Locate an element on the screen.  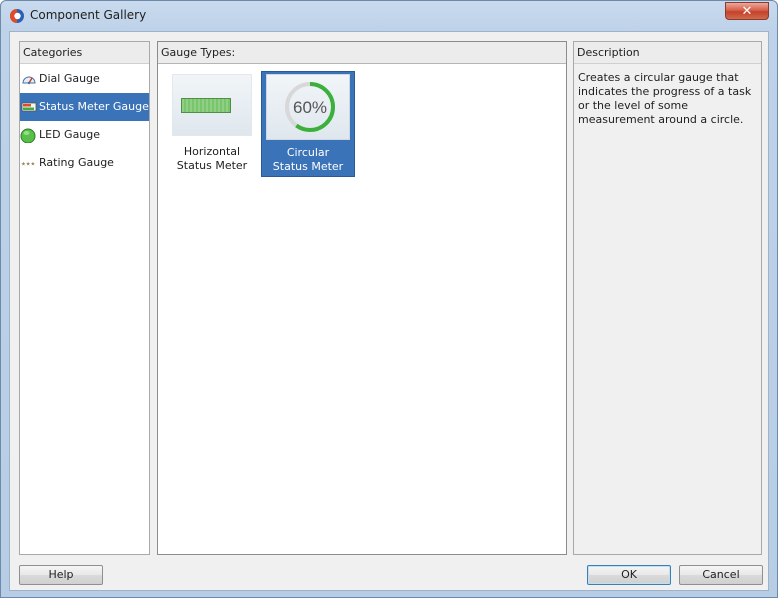
tile-label: Circular Status Meter is located at coordinates (308, 160).